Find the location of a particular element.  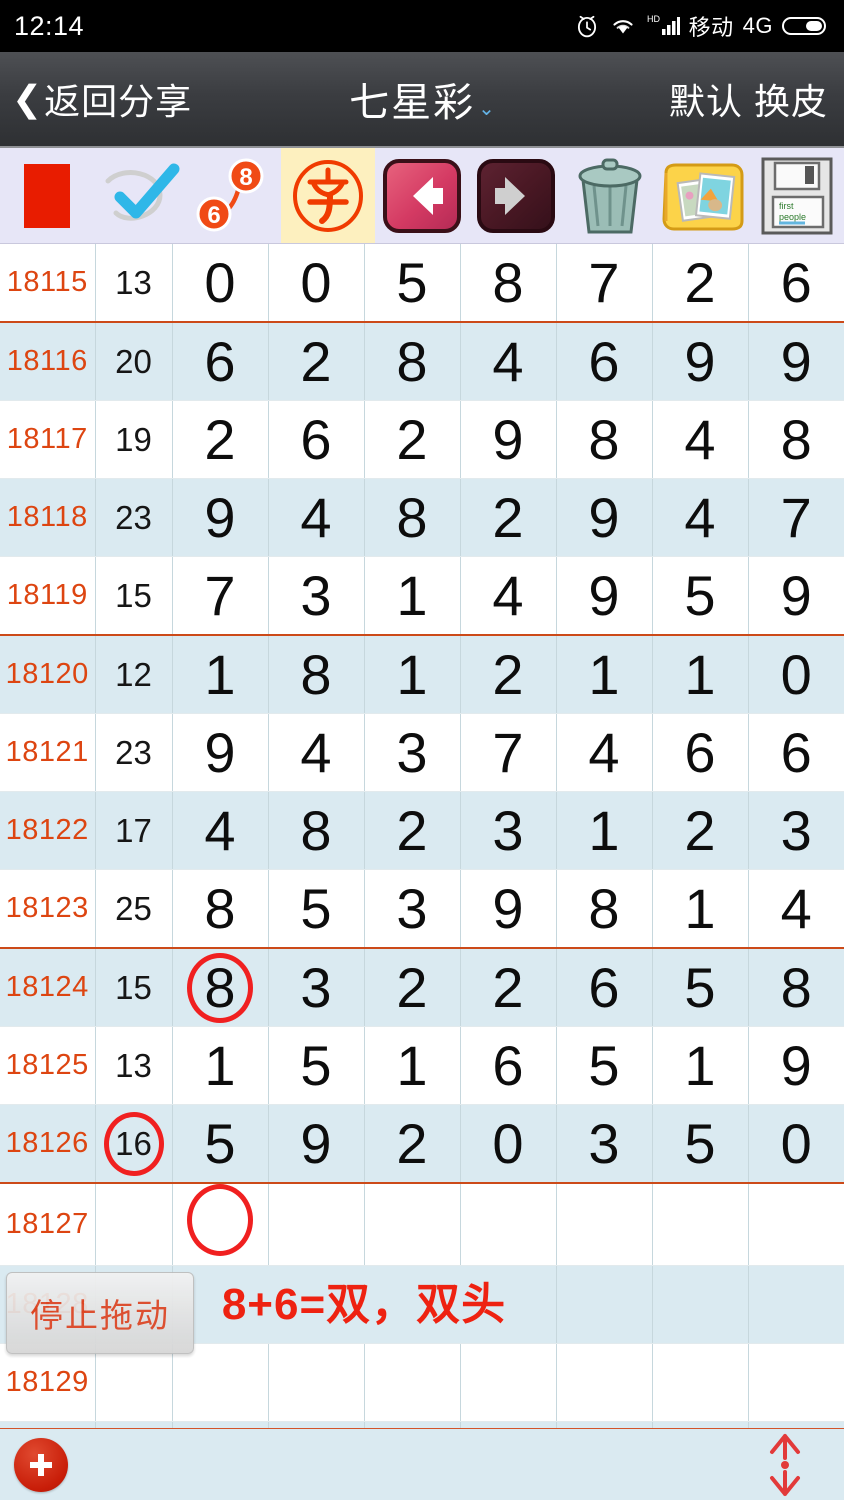

table-row: 18122 17 4 8 2 3 1 2 3 is located at coordinates (422, 830).